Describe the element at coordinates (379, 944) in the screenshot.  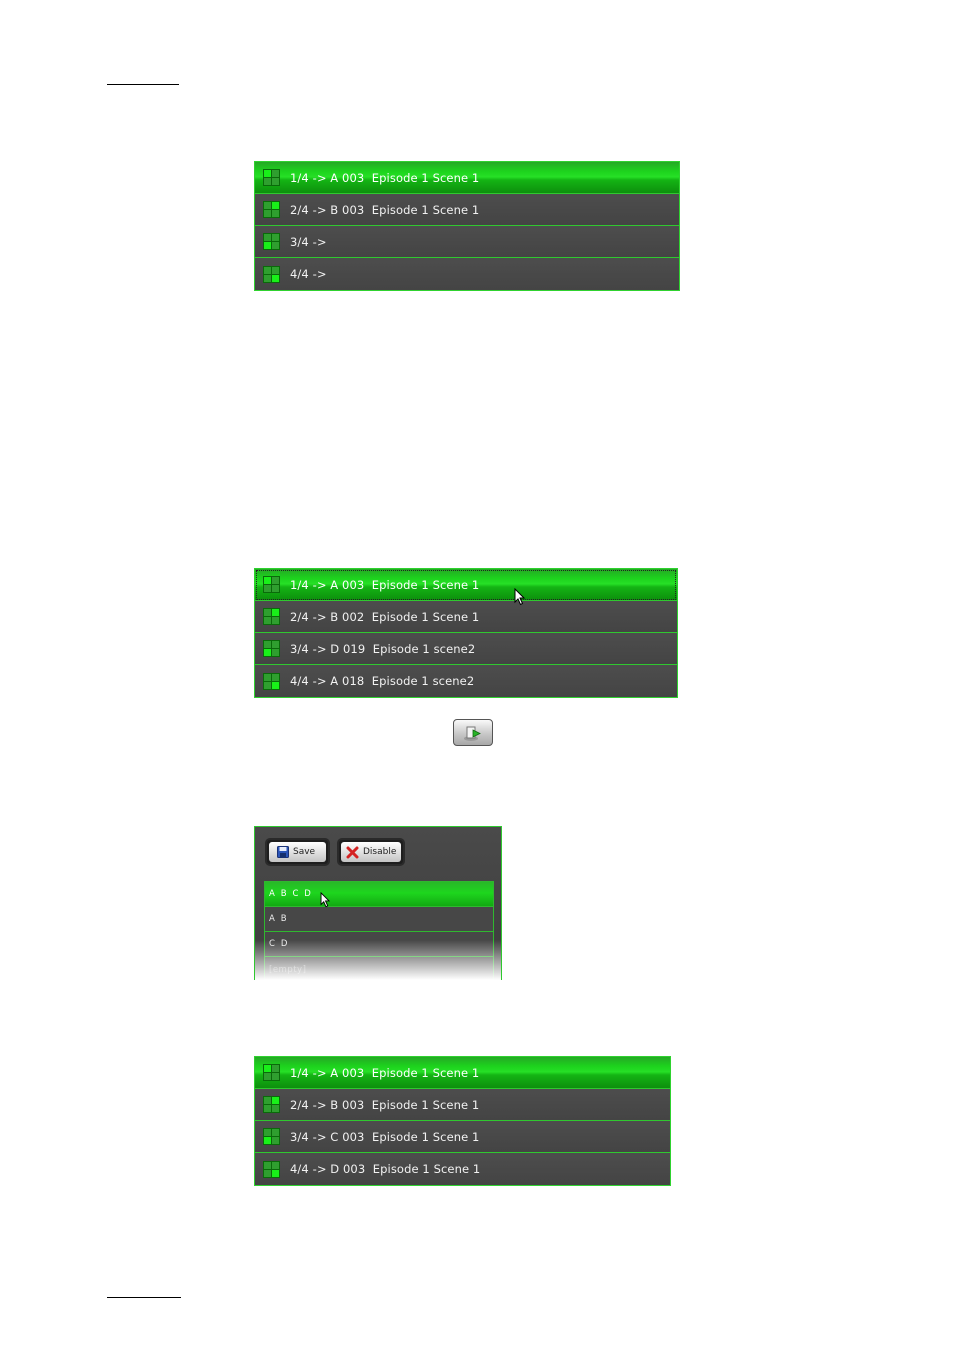
I see `layout-item: C D` at that location.